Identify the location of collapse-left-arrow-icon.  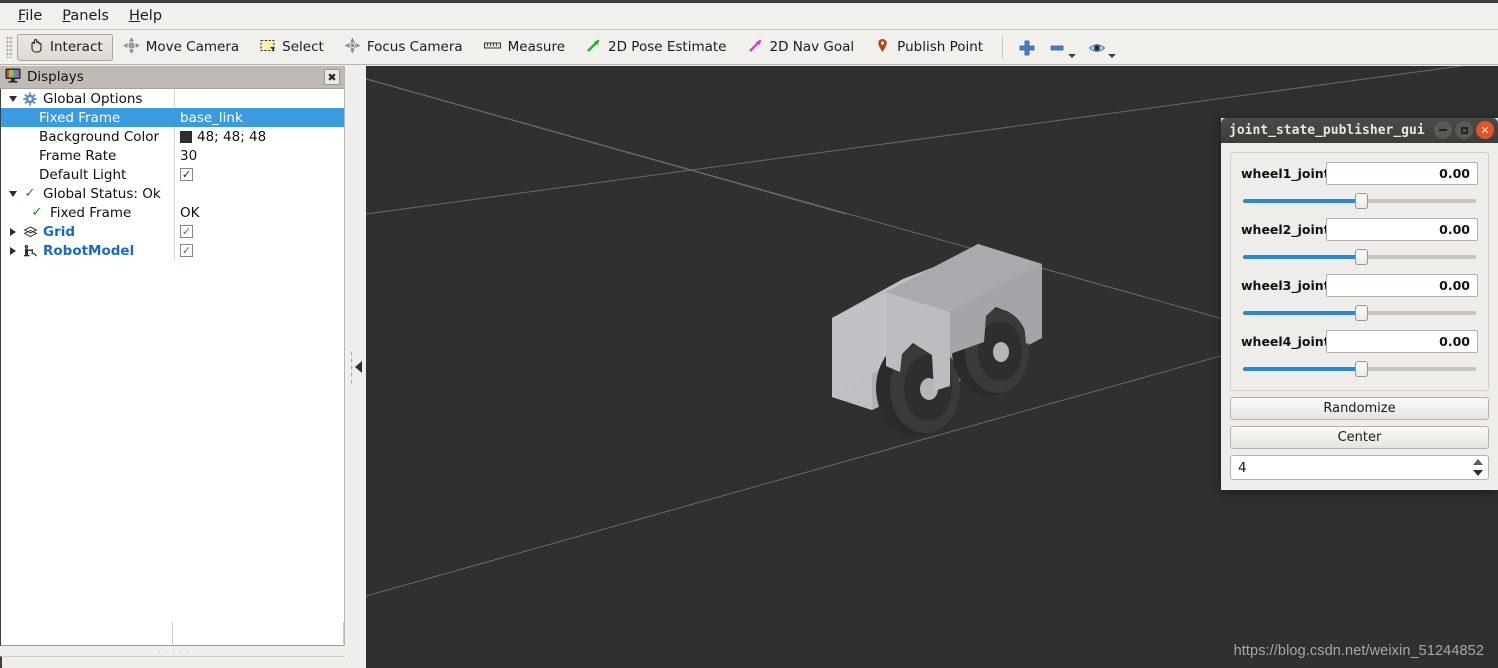
(358, 367).